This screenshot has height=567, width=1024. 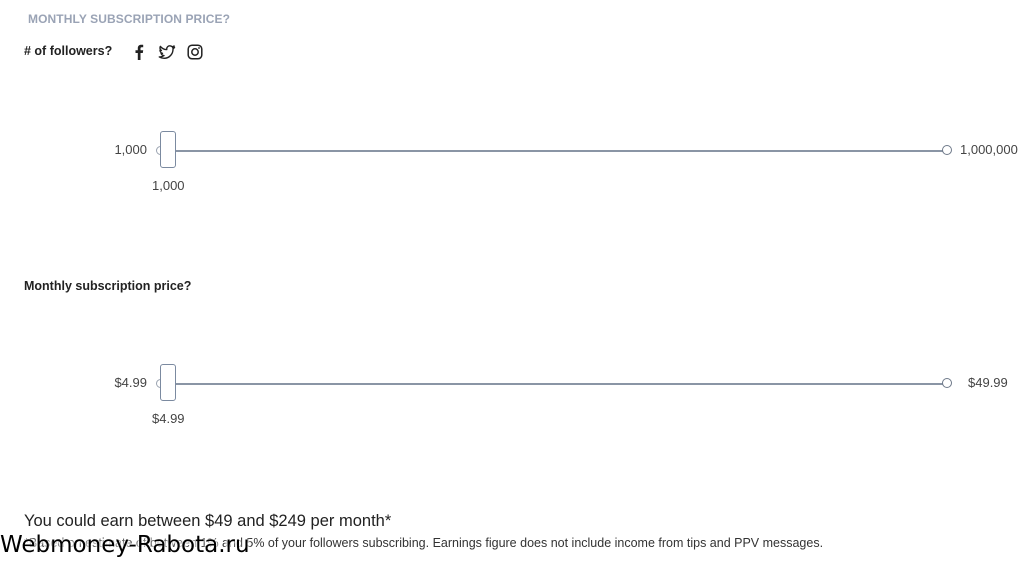 What do you see at coordinates (130, 149) in the screenshot?
I see `followers-min-label: 1,000` at bounding box center [130, 149].